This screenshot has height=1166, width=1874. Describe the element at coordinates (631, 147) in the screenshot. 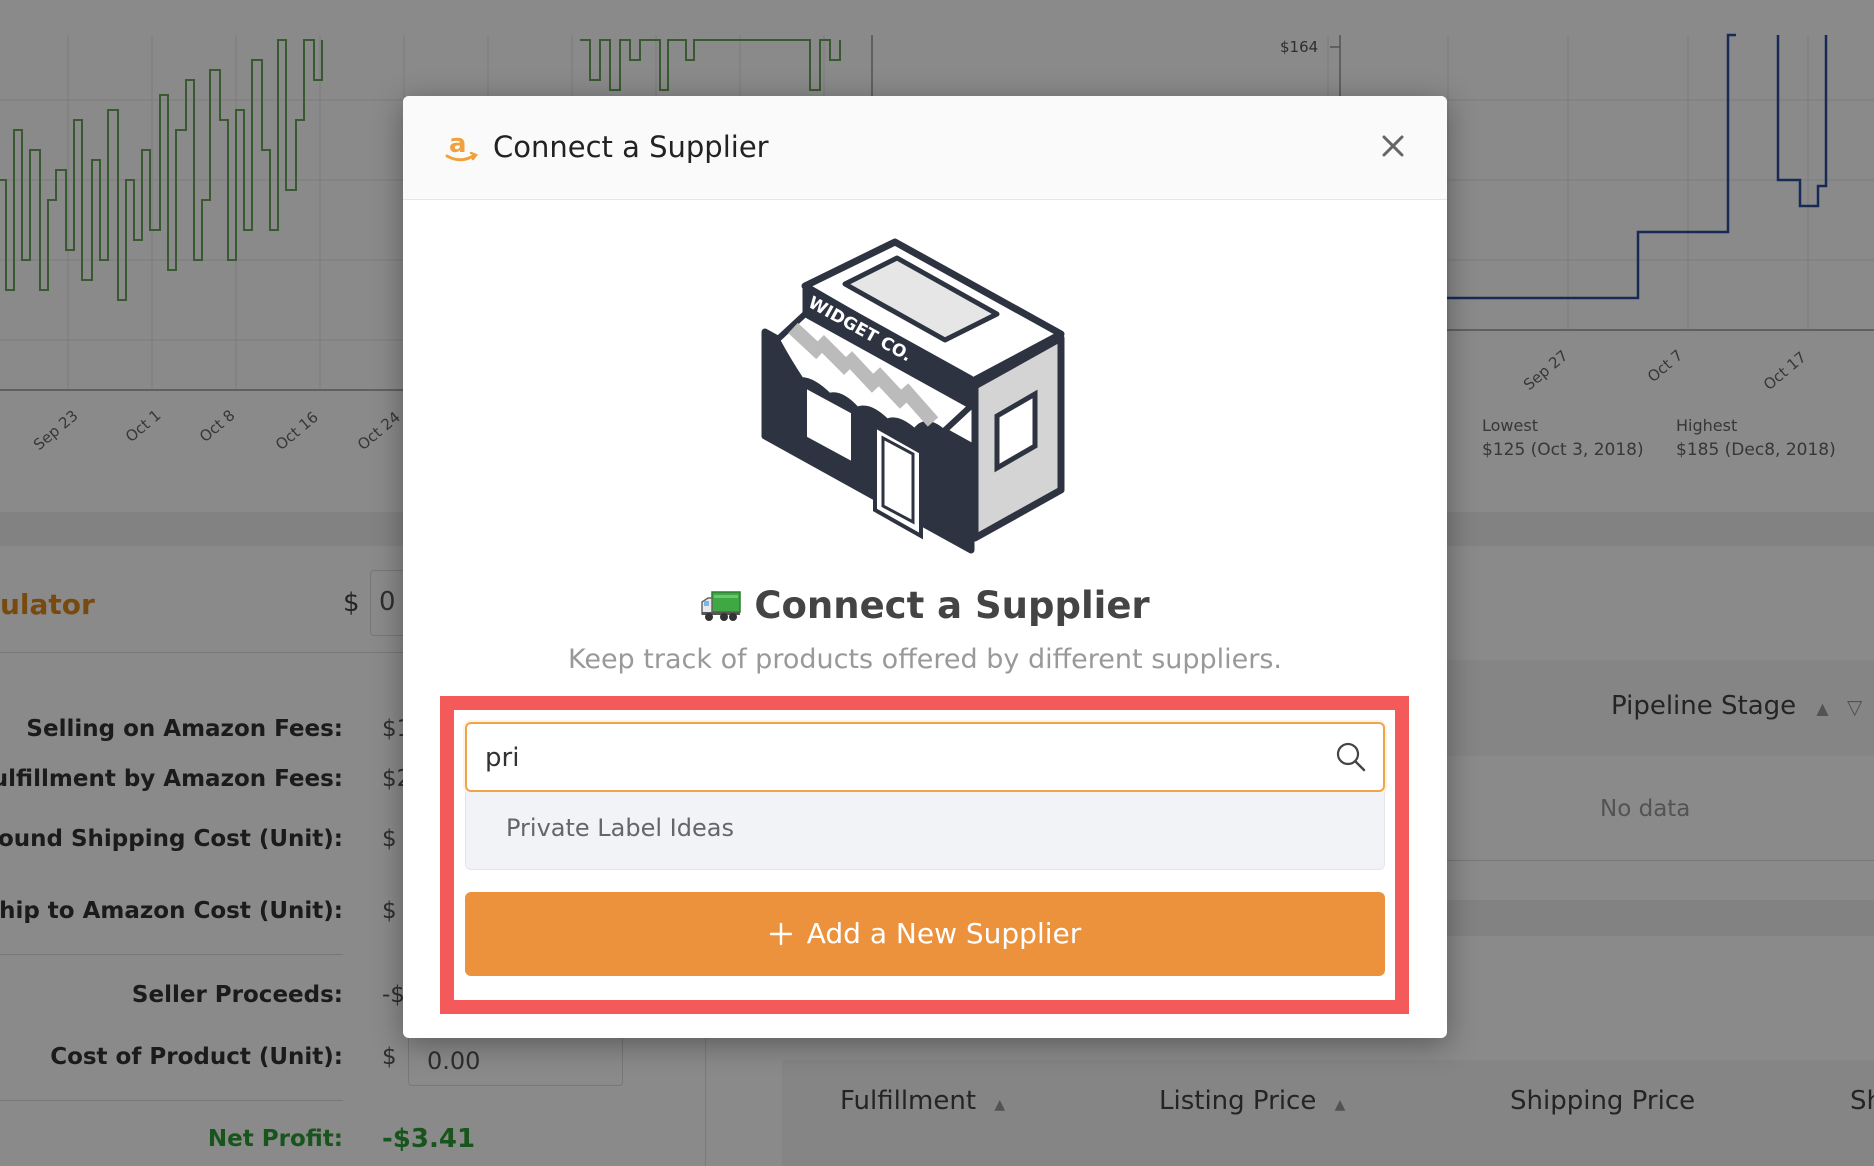

I see `modal-title: Connect a Supplier` at that location.